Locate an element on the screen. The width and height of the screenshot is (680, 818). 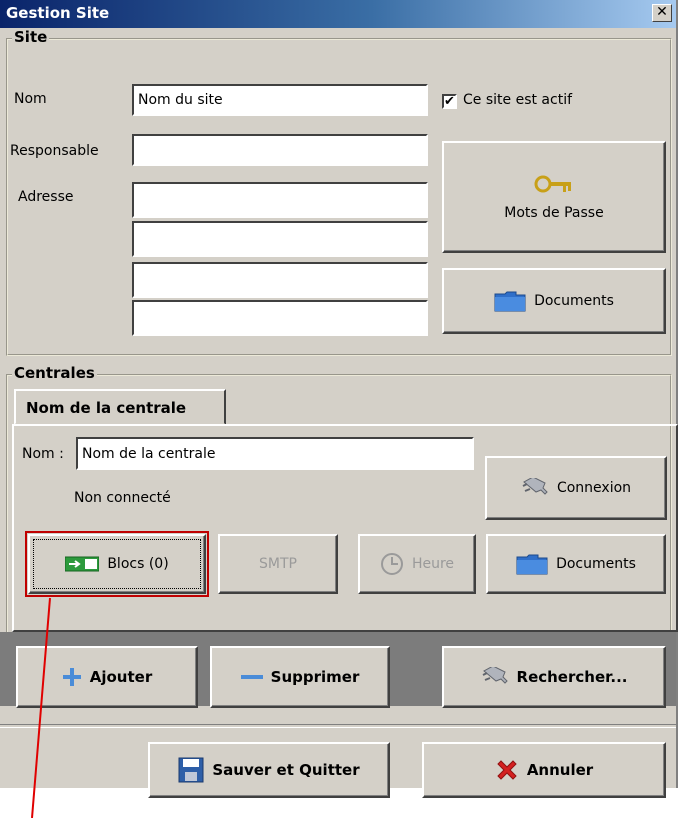
annotation-pointer-line is located at coordinates (41, 707).